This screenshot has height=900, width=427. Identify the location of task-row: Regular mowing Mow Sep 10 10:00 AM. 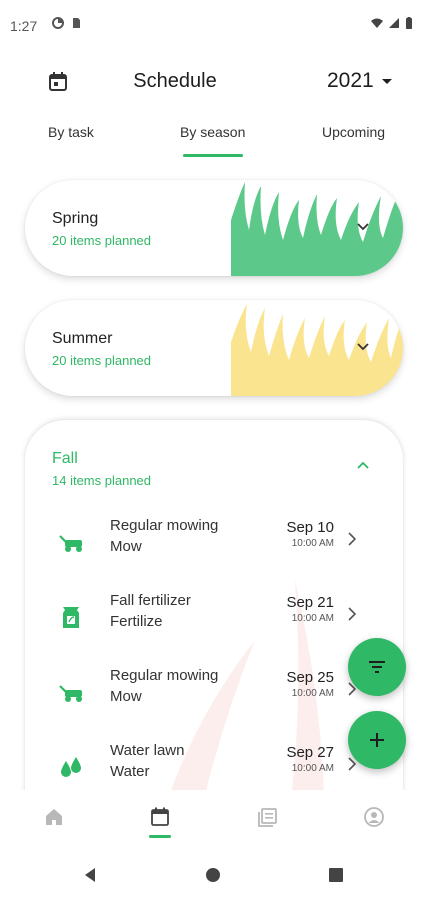
(214, 542).